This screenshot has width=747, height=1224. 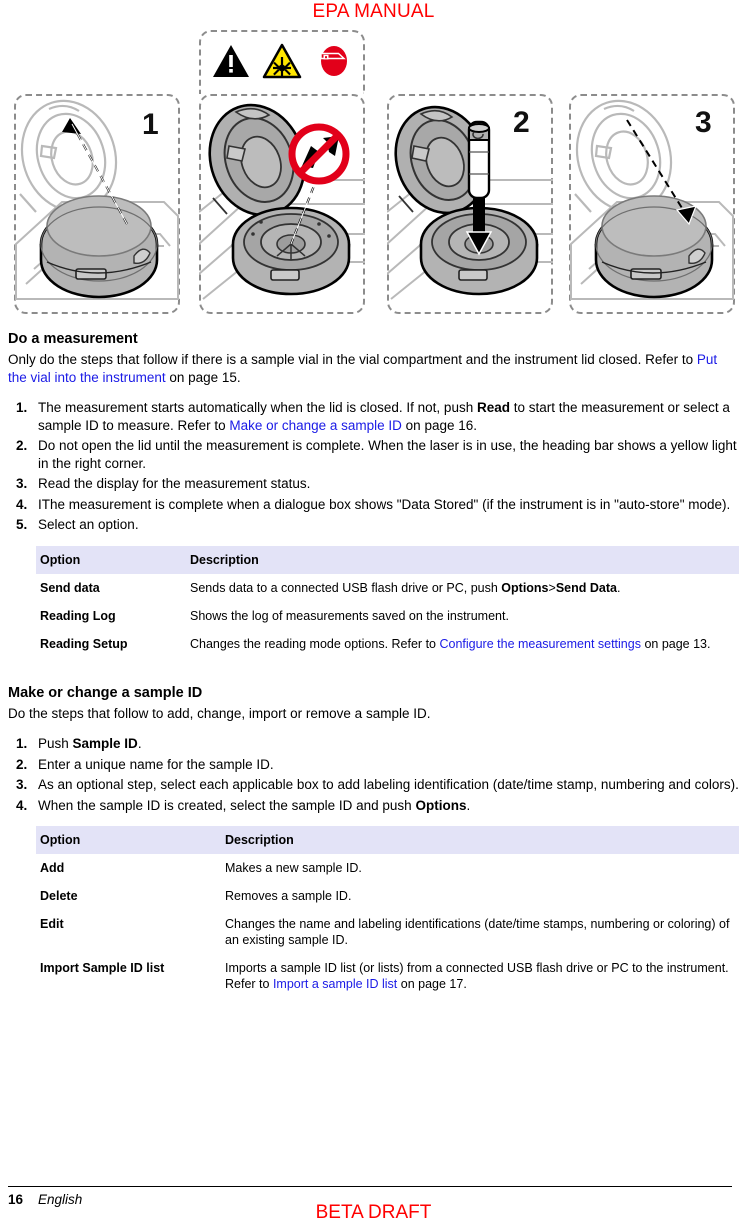 What do you see at coordinates (203, 377) in the screenshot?
I see `intro-text-post: on page 15.` at bounding box center [203, 377].